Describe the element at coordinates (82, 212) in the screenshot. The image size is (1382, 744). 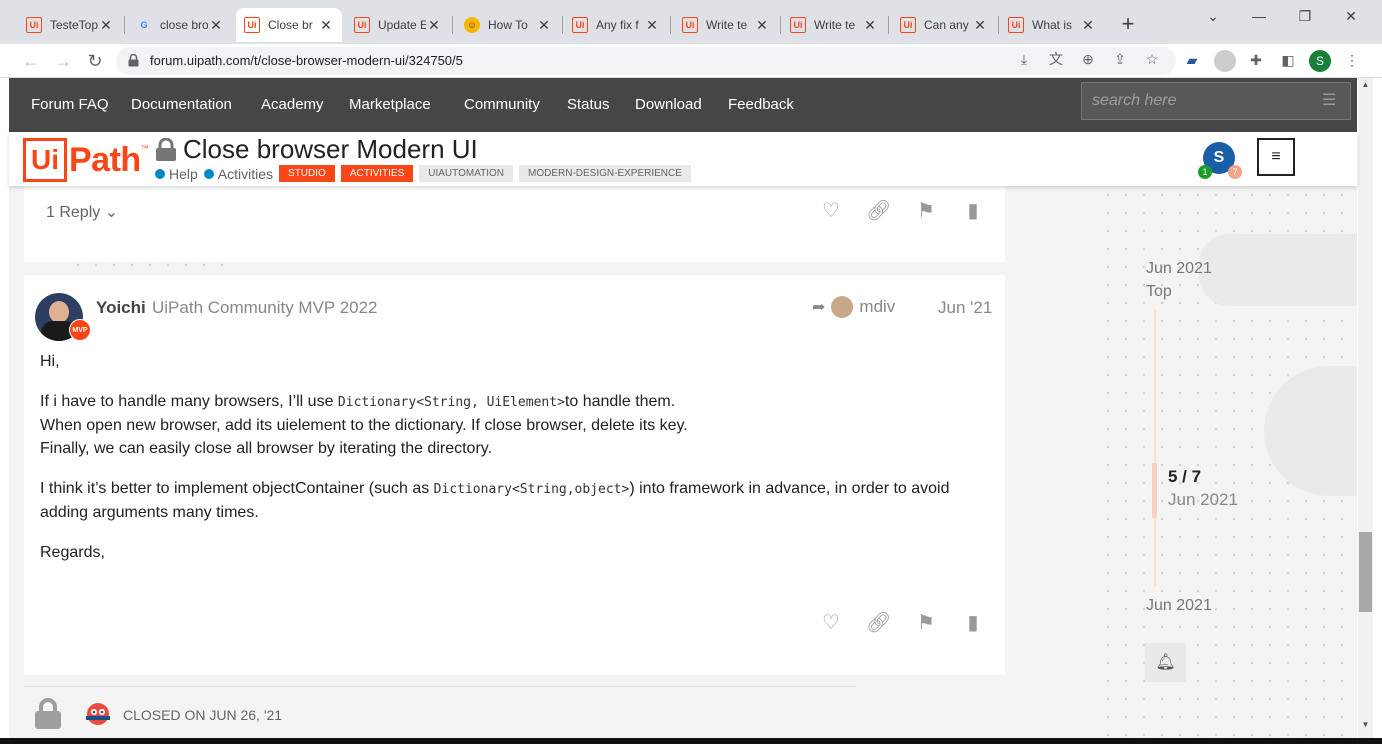
I see `replies-toggle: 1 Reply ⌄` at that location.